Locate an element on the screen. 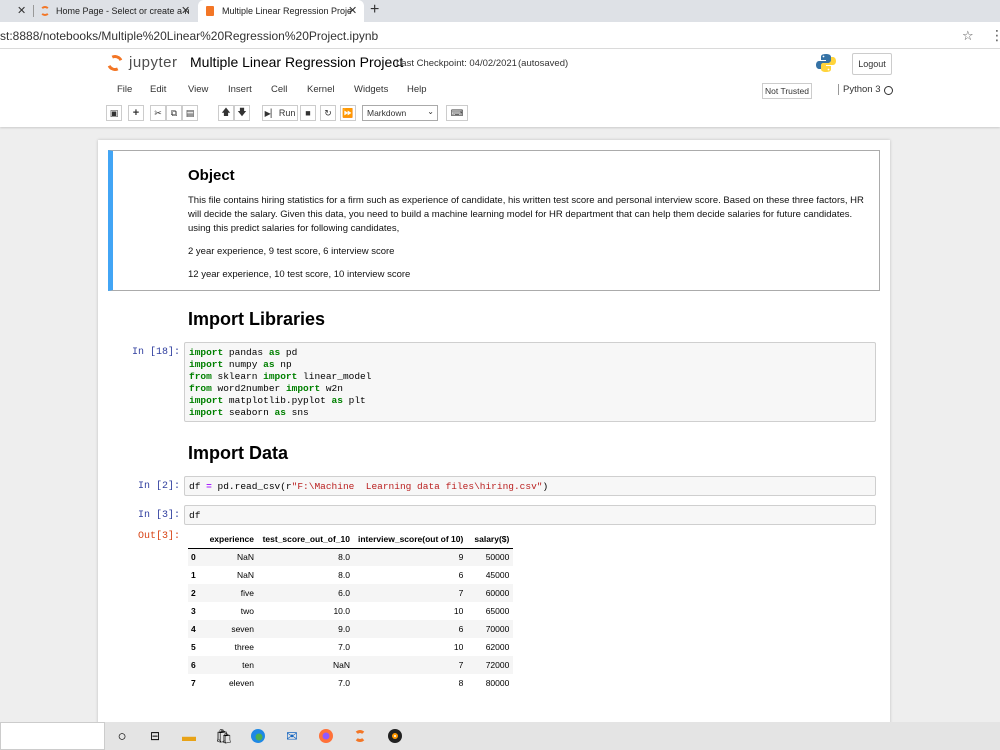 Image resolution: width=1000 pixels, height=750 pixels. tab-label: Multiple Linear Regression Proje is located at coordinates (287, 11).